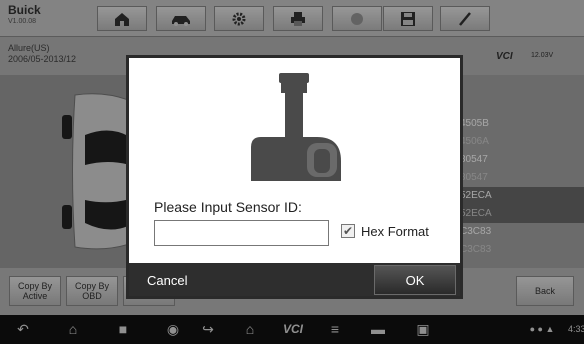 This screenshot has width=584, height=344. What do you see at coordinates (296, 127) in the screenshot?
I see `tpms-sensor-icon` at bounding box center [296, 127].